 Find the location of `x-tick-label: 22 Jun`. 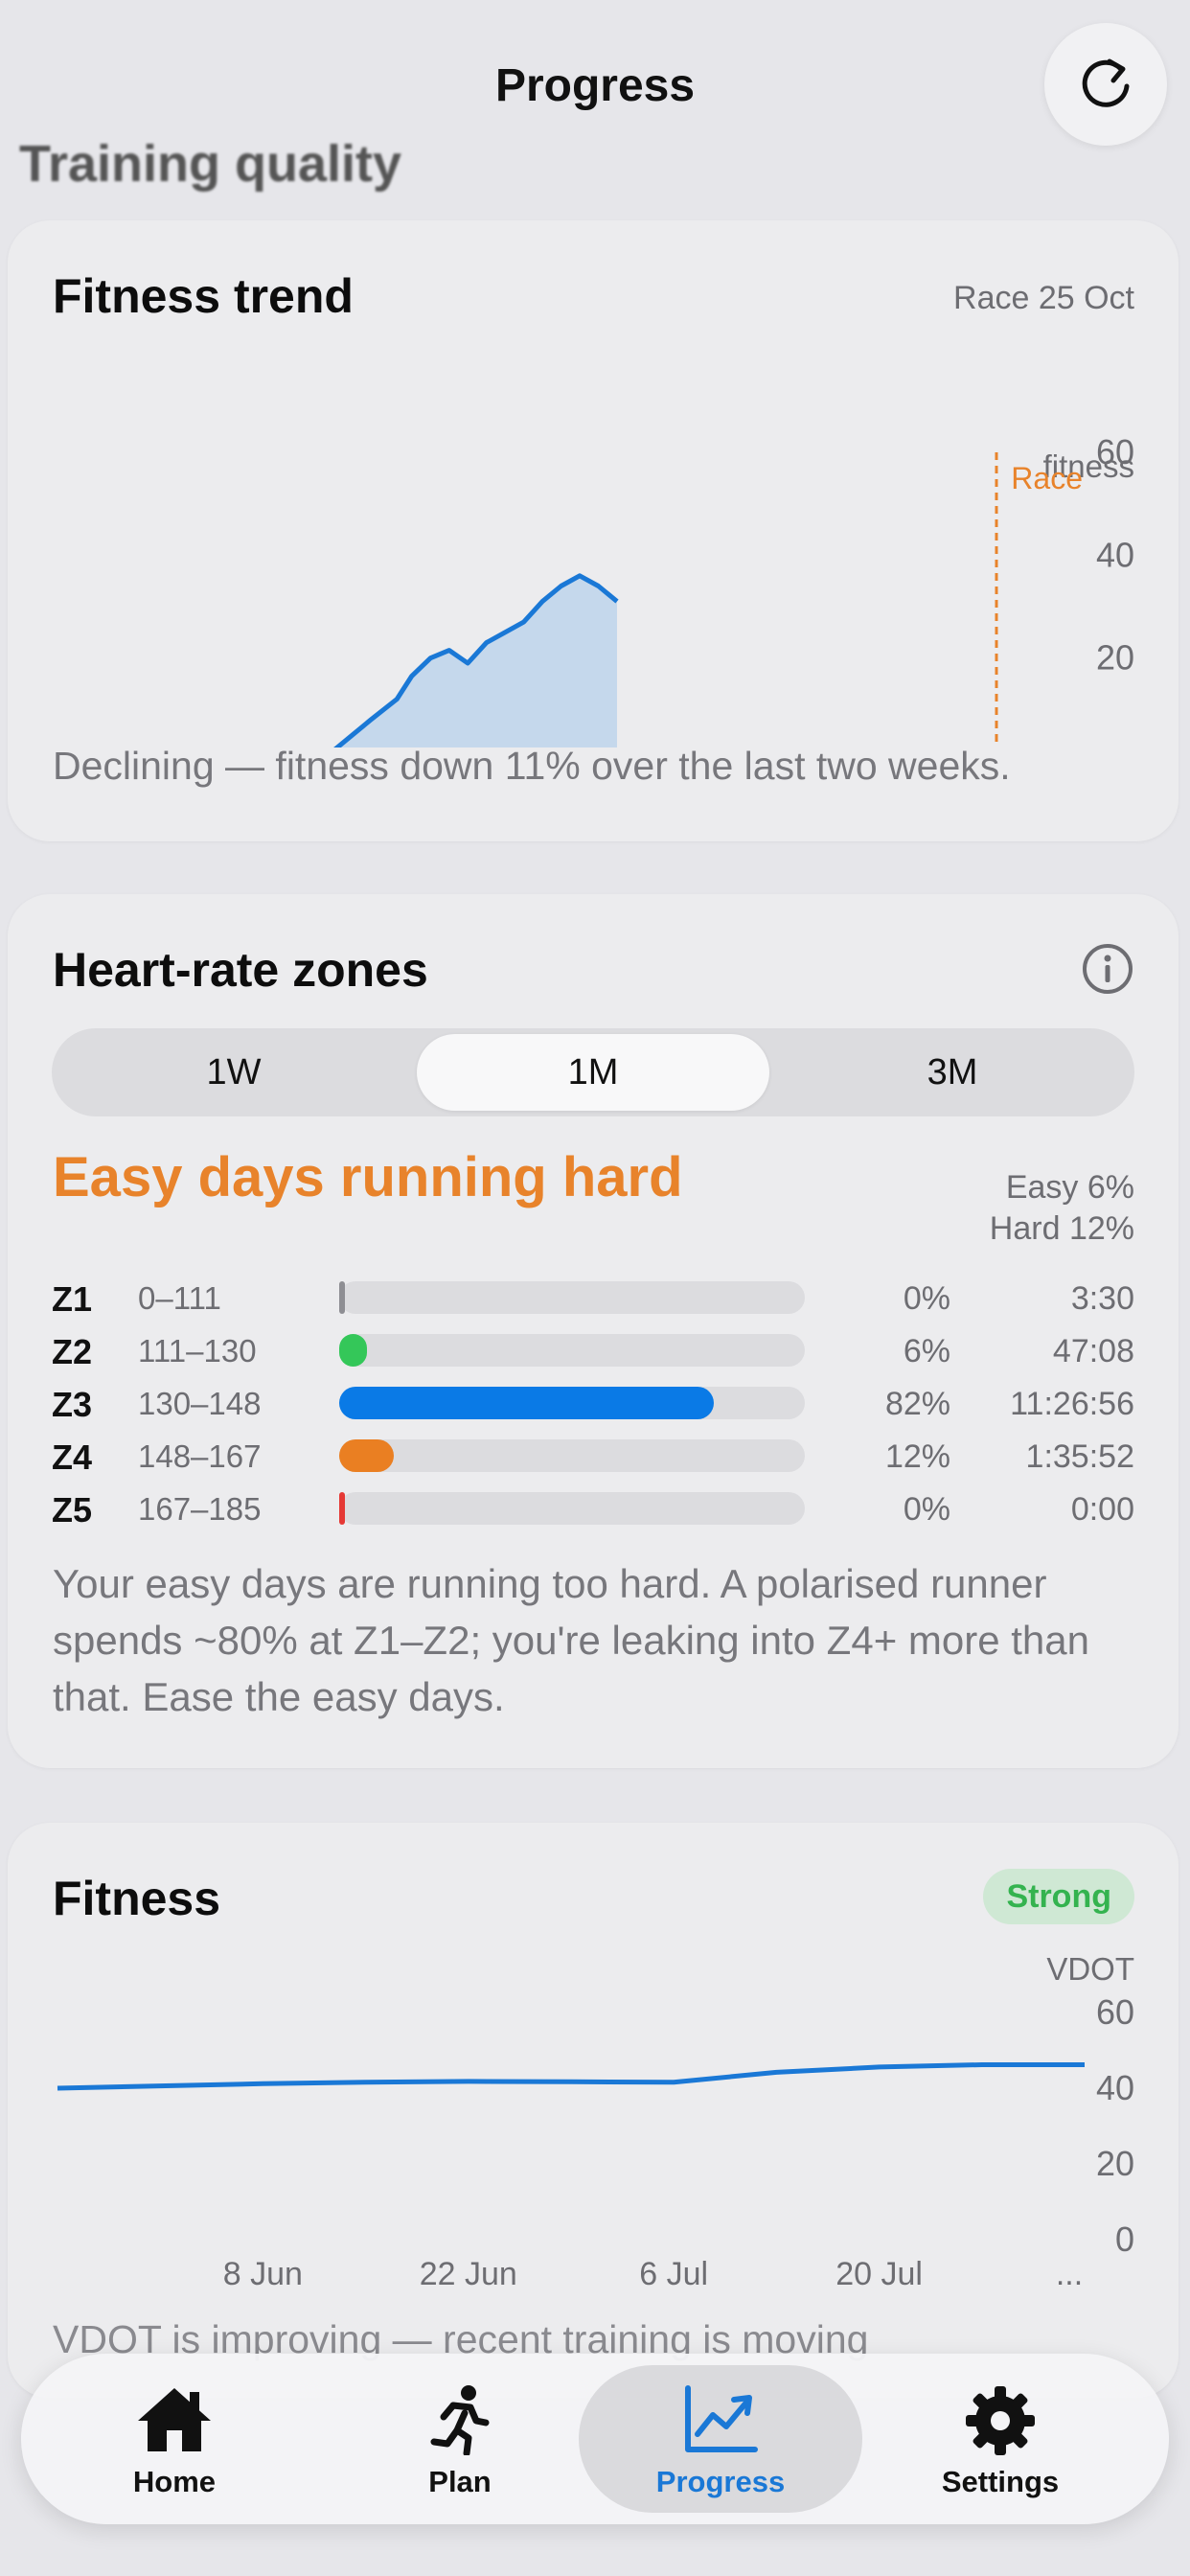

x-tick-label: 22 Jun is located at coordinates (468, 2274).